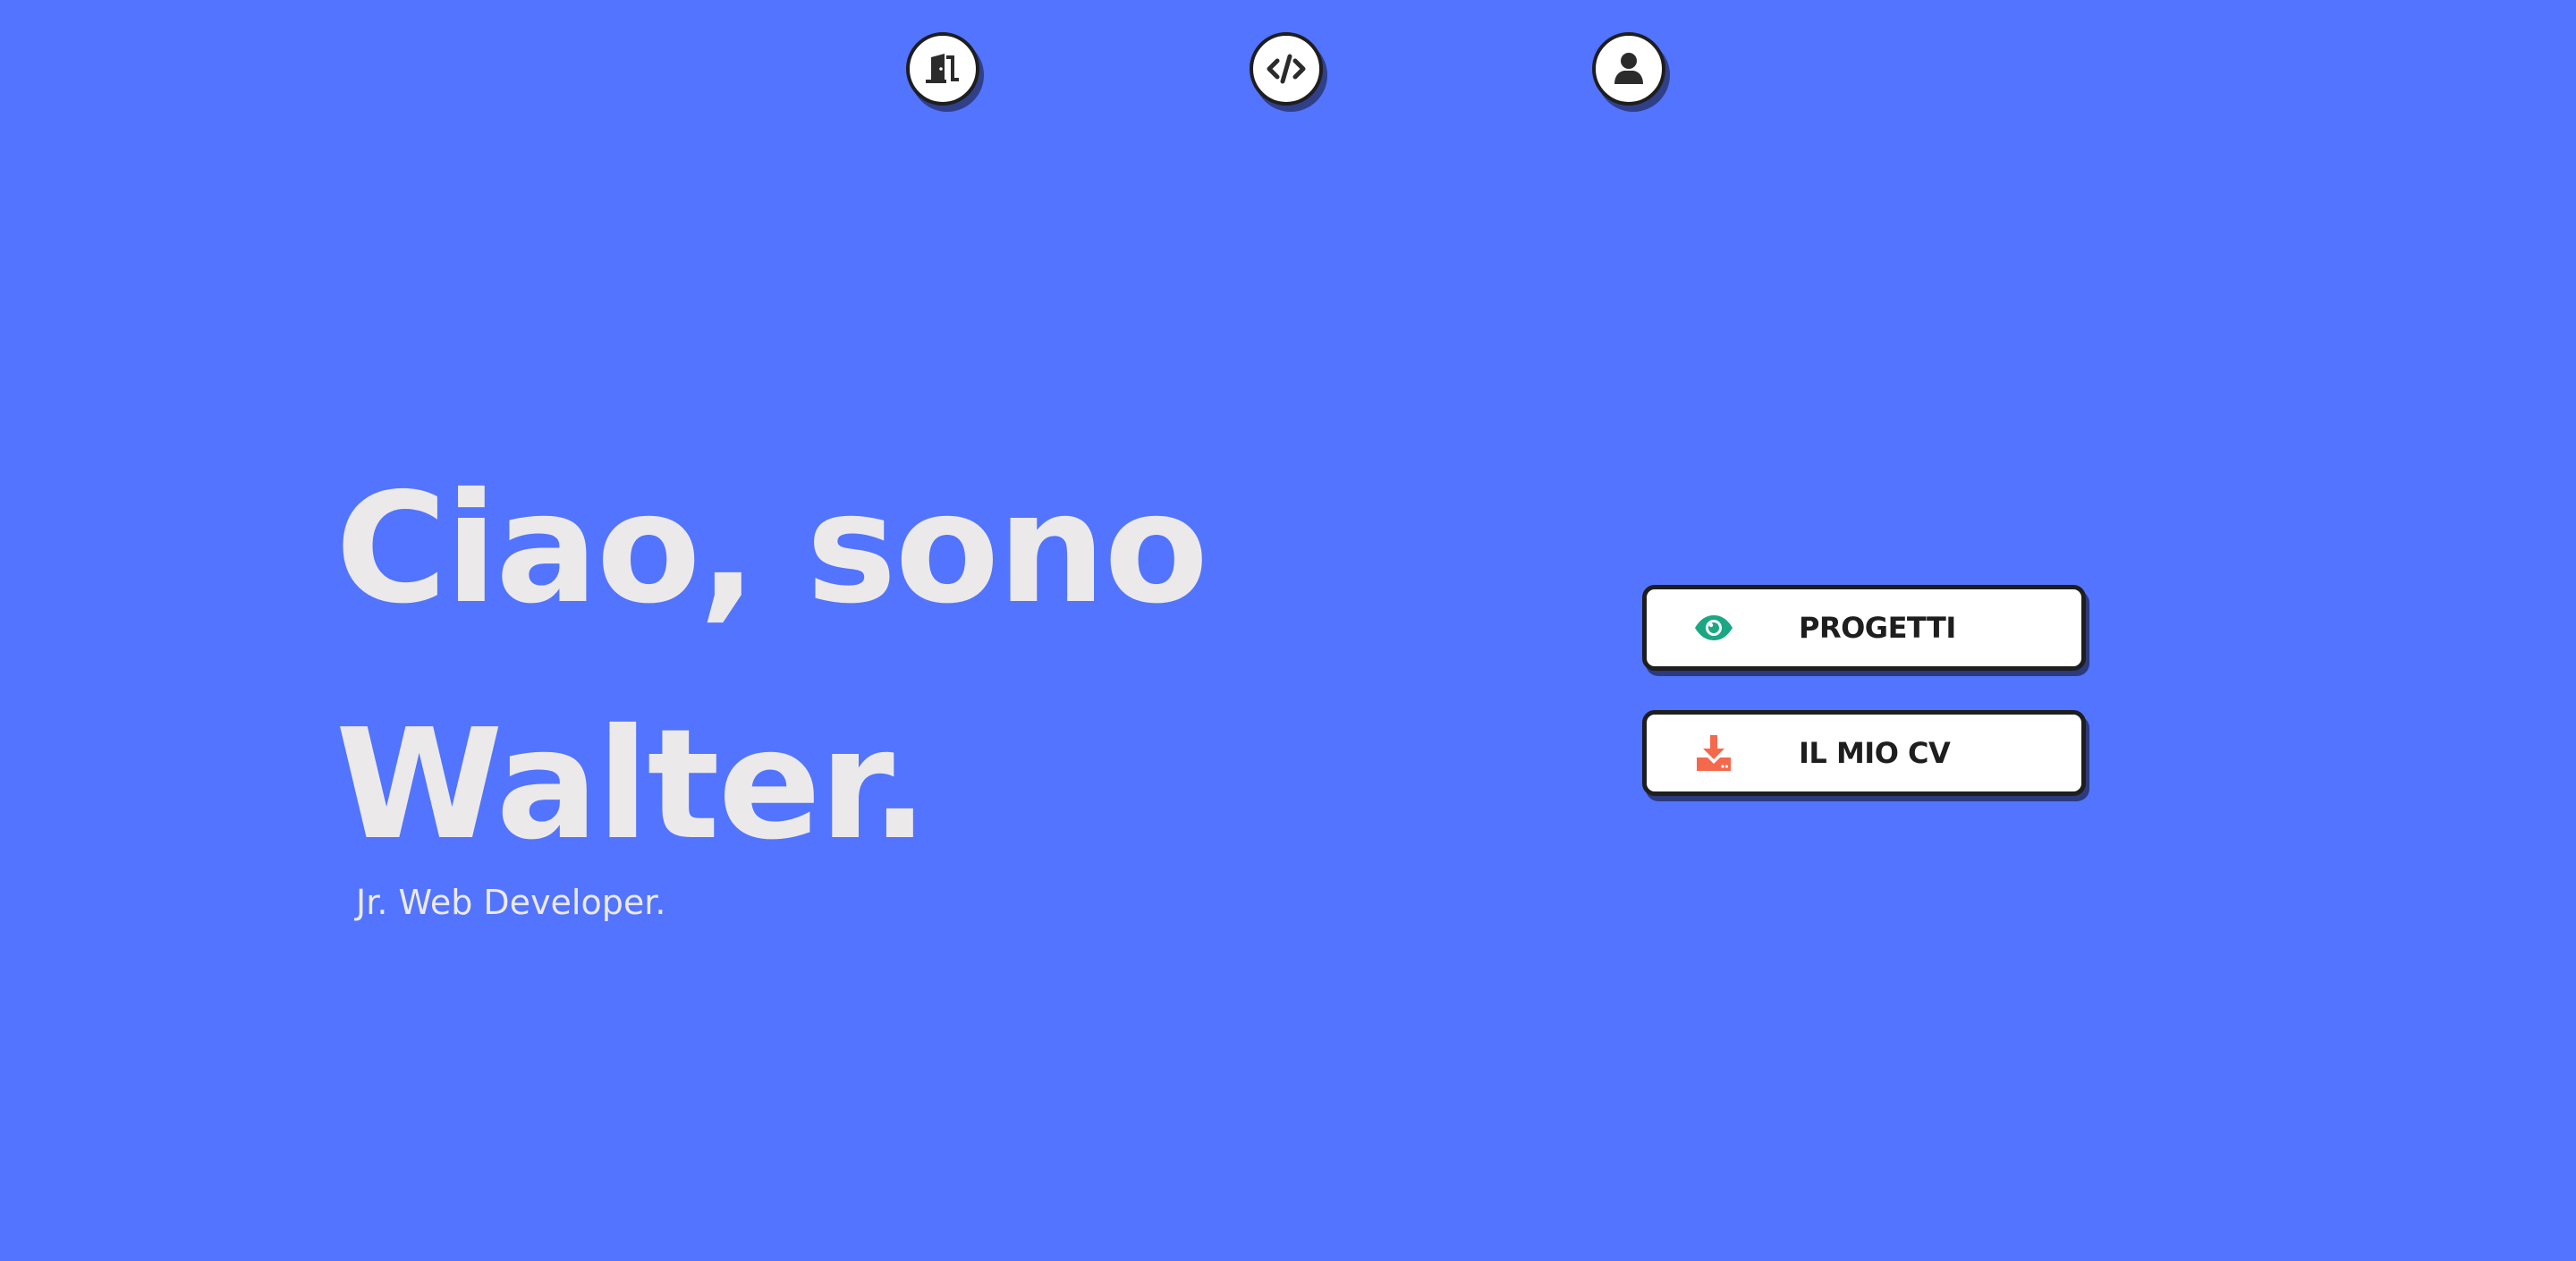 This screenshot has height=1261, width=2576. What do you see at coordinates (771, 667) in the screenshot?
I see `hero-title: Ciao, sono Walter.` at bounding box center [771, 667].